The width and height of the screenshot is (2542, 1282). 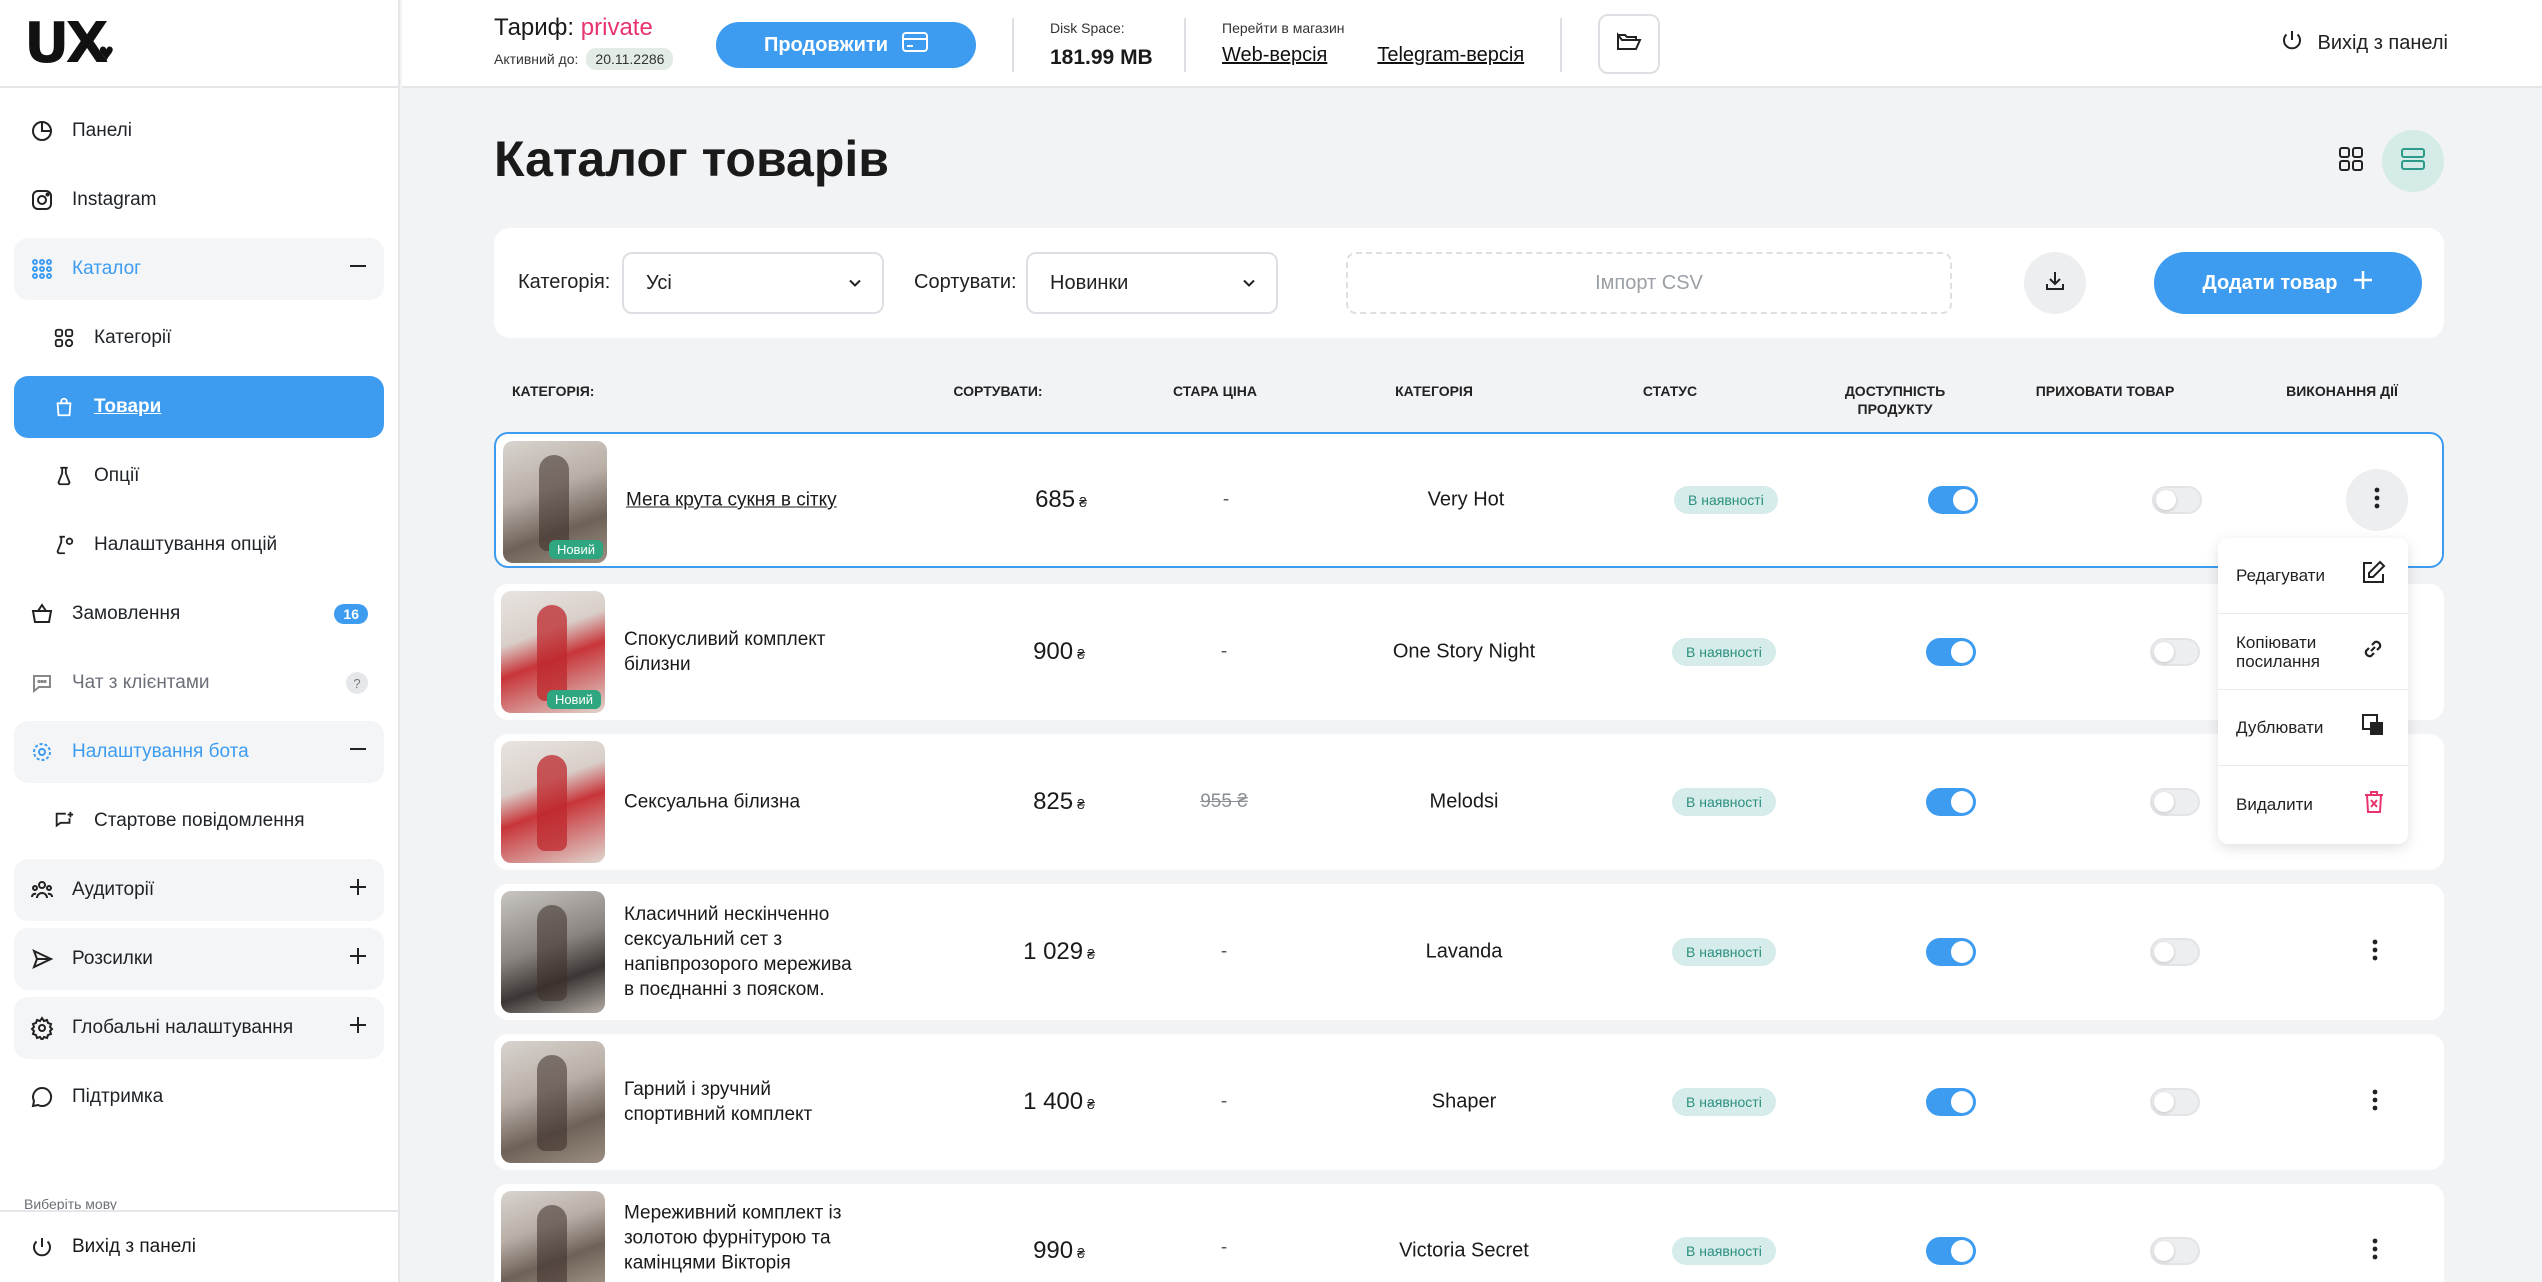 I want to click on speech-bubble-icon, so click(x=42, y=1097).